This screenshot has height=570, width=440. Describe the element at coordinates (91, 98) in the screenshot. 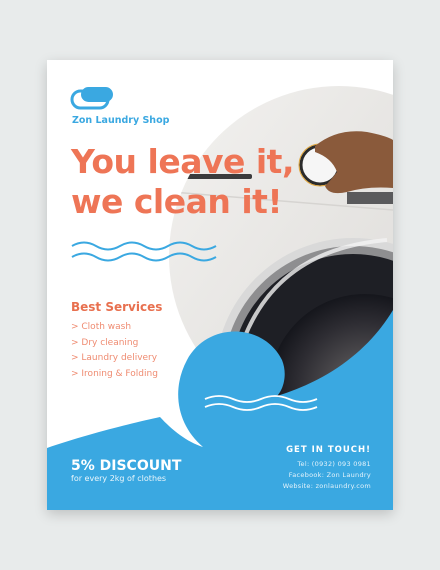

I see `logo-icon` at that location.